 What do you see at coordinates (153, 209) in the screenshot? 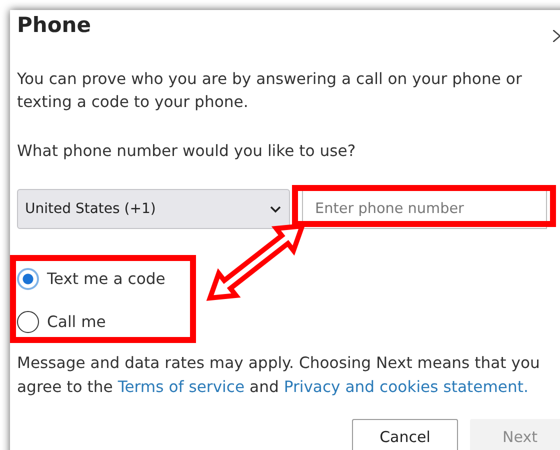
I see `country-select: United States (+1)` at bounding box center [153, 209].